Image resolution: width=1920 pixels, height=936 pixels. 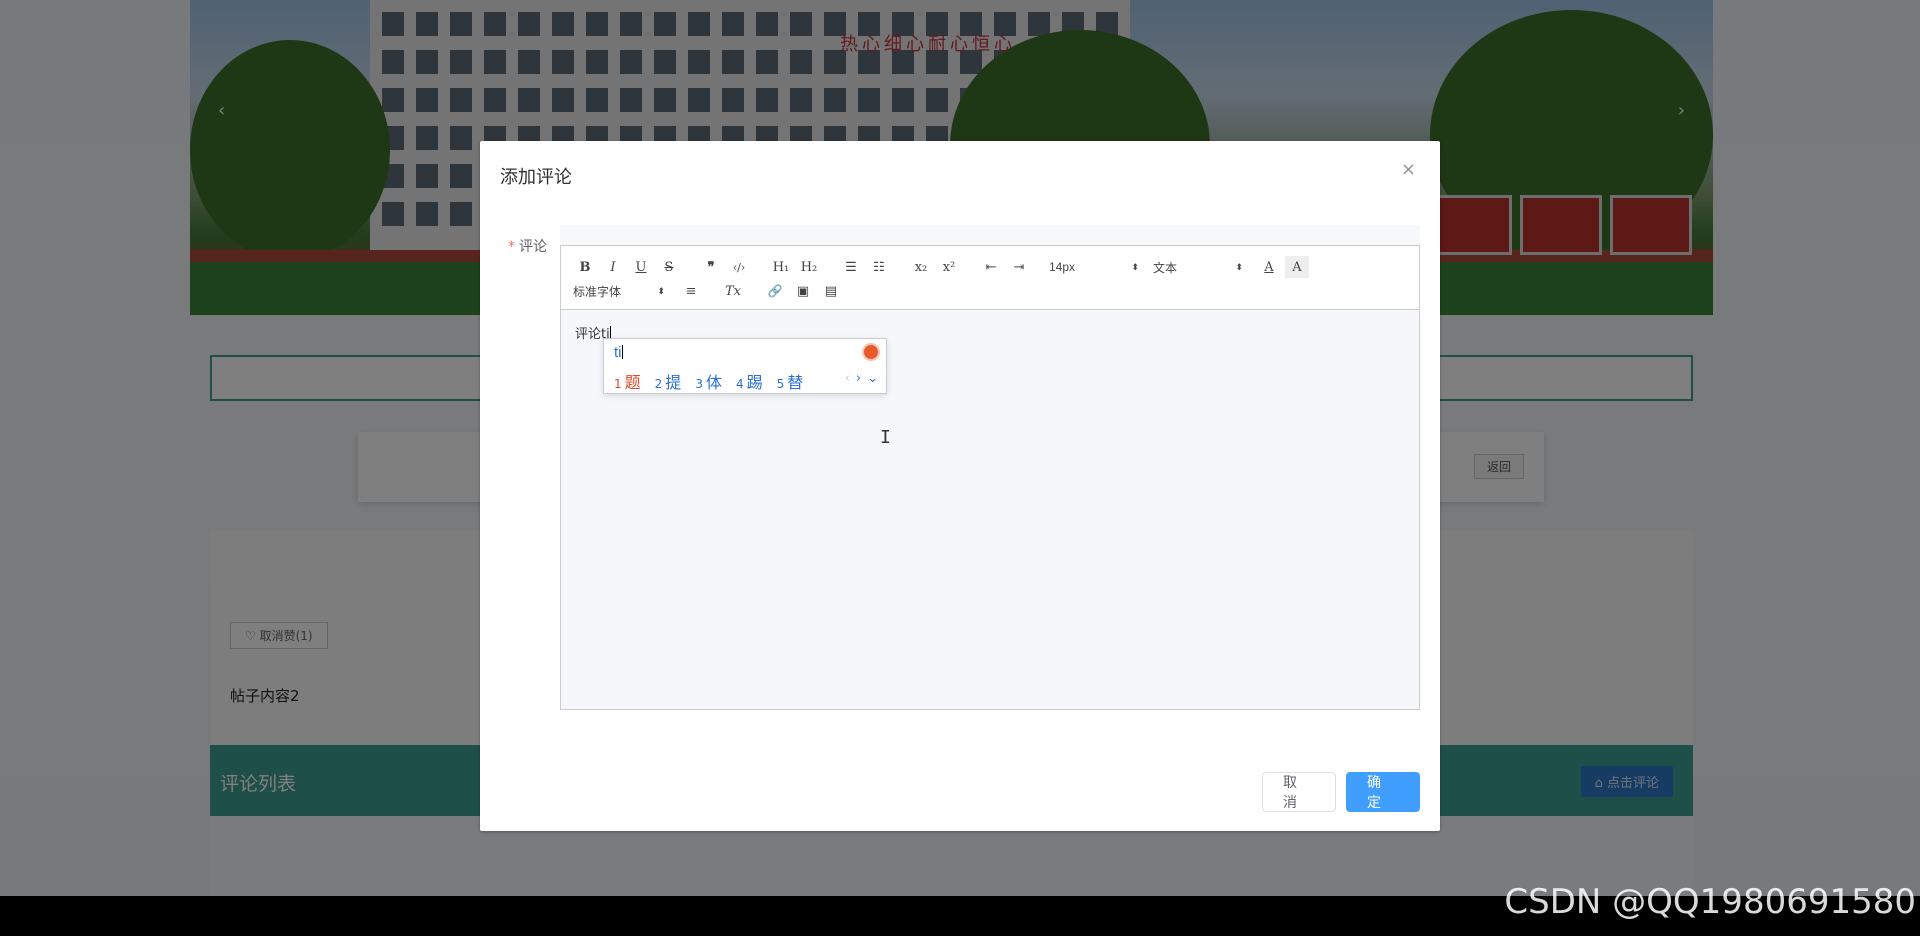 What do you see at coordinates (749, 381) in the screenshot?
I see `ime-candidate: 4踢` at bounding box center [749, 381].